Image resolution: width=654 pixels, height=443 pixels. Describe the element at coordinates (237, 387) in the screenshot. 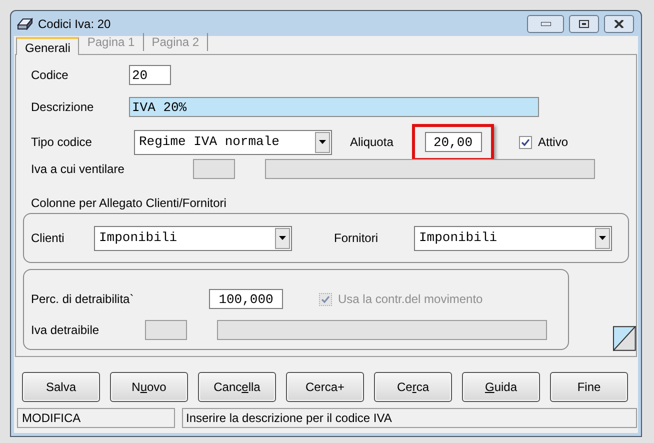

I see `action-button: Cancella` at that location.